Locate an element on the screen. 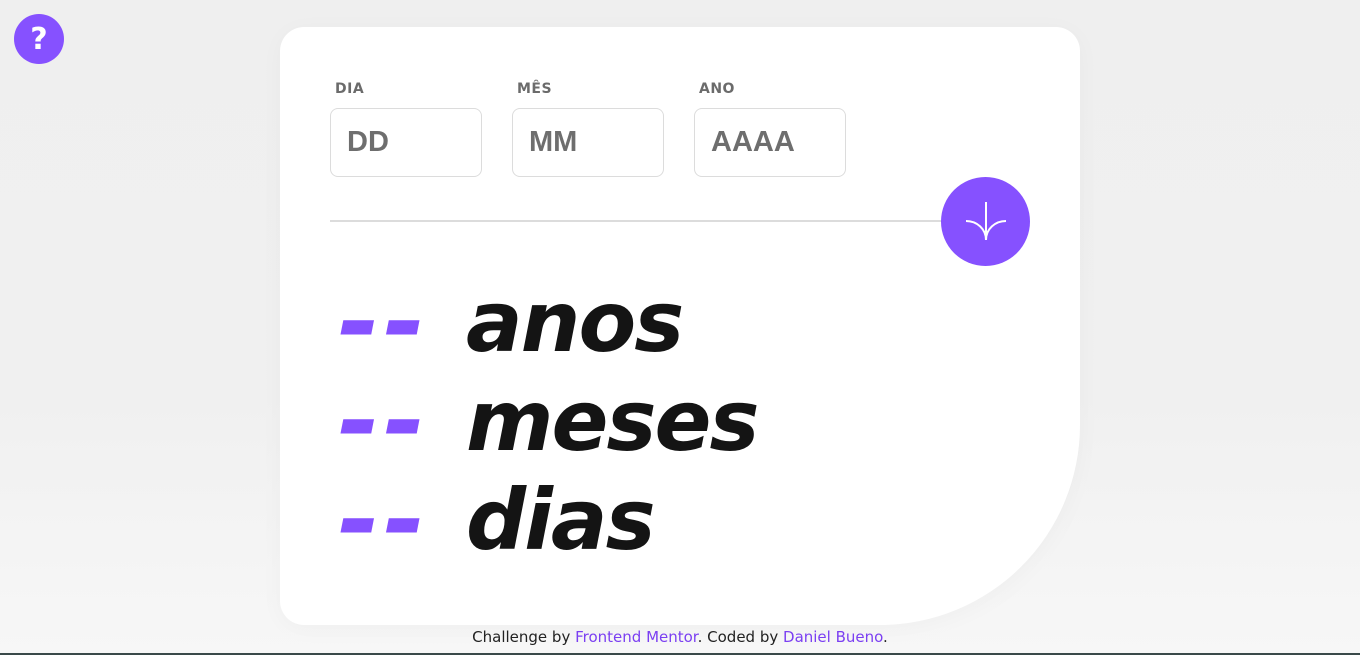 This screenshot has height=655, width=1360. year-field-group: ANO is located at coordinates (770, 129).